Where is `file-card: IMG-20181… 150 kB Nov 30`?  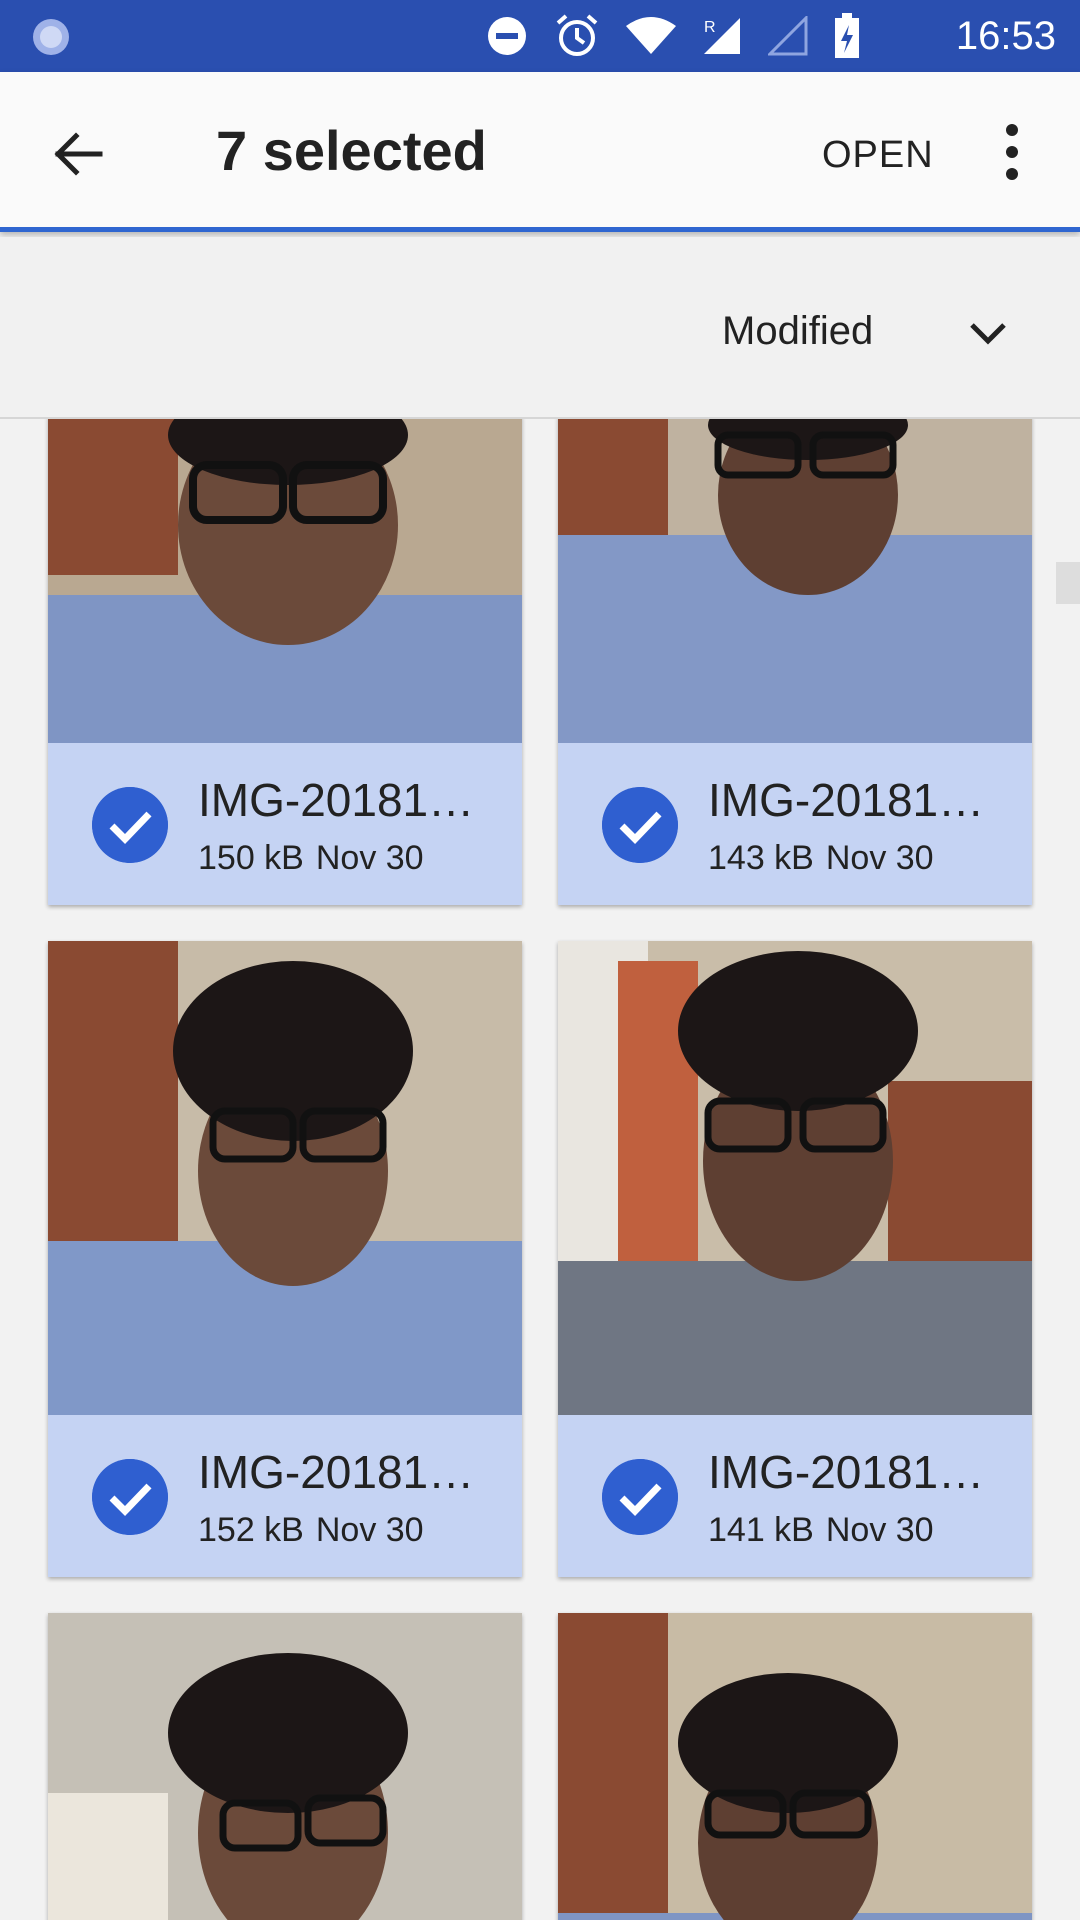 file-card: IMG-20181… 150 kB Nov 30 is located at coordinates (285, 662).